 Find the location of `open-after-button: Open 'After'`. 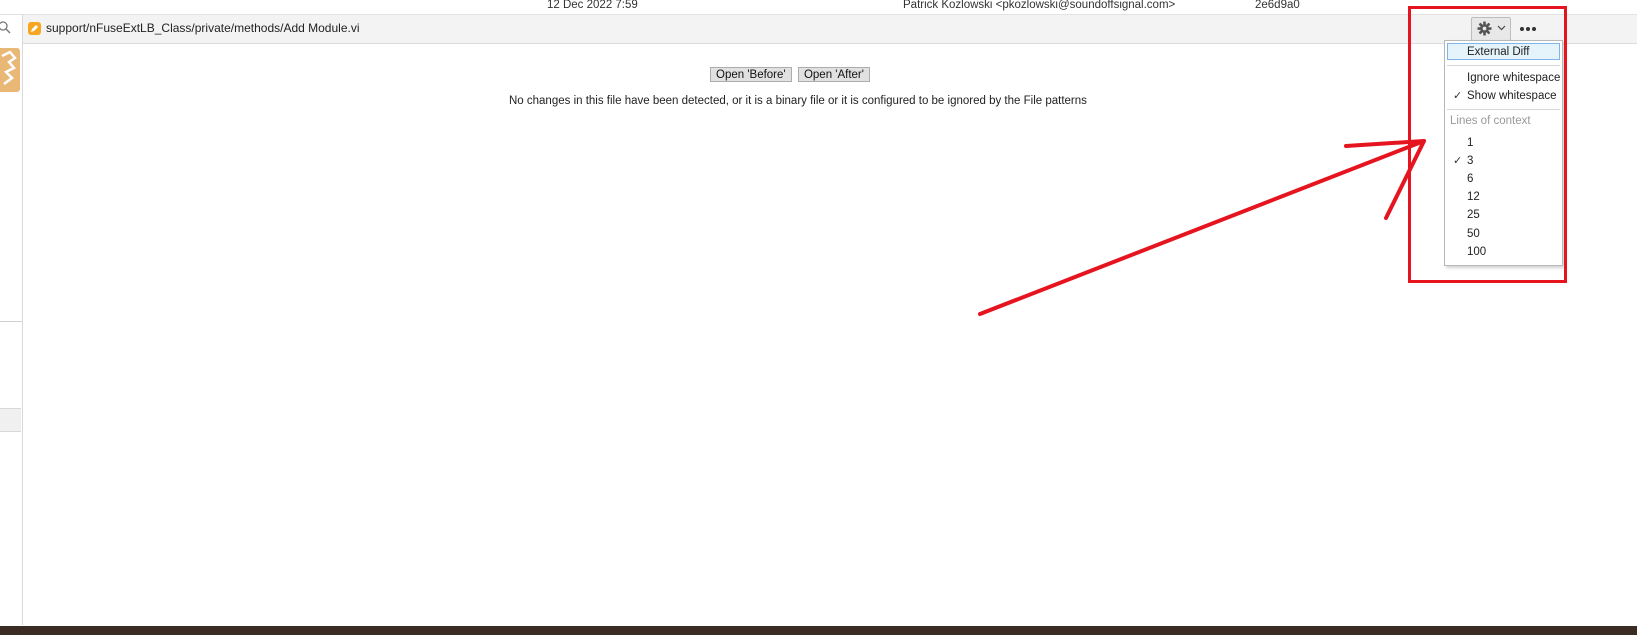

open-after-button: Open 'After' is located at coordinates (833, 74).